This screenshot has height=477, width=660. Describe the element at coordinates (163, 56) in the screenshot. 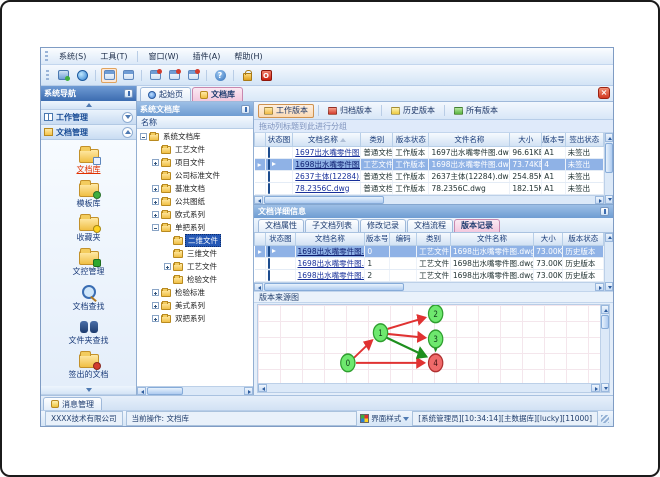

I see `menu-window: 窗口(W)` at that location.